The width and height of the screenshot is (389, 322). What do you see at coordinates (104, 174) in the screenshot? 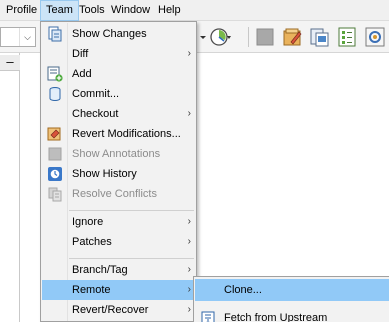
I see `menu-item-label: Show History` at bounding box center [104, 174].